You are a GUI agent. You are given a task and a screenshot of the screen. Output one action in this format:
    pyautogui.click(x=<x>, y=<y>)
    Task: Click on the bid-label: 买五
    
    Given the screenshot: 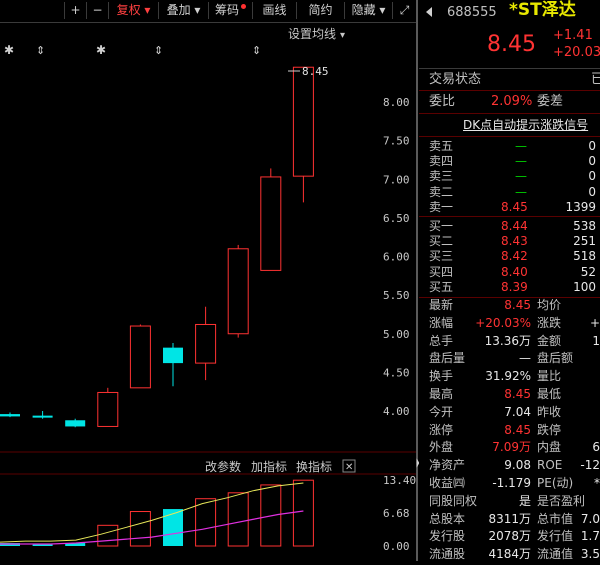 What is the action you would take?
    pyautogui.click(x=441, y=286)
    